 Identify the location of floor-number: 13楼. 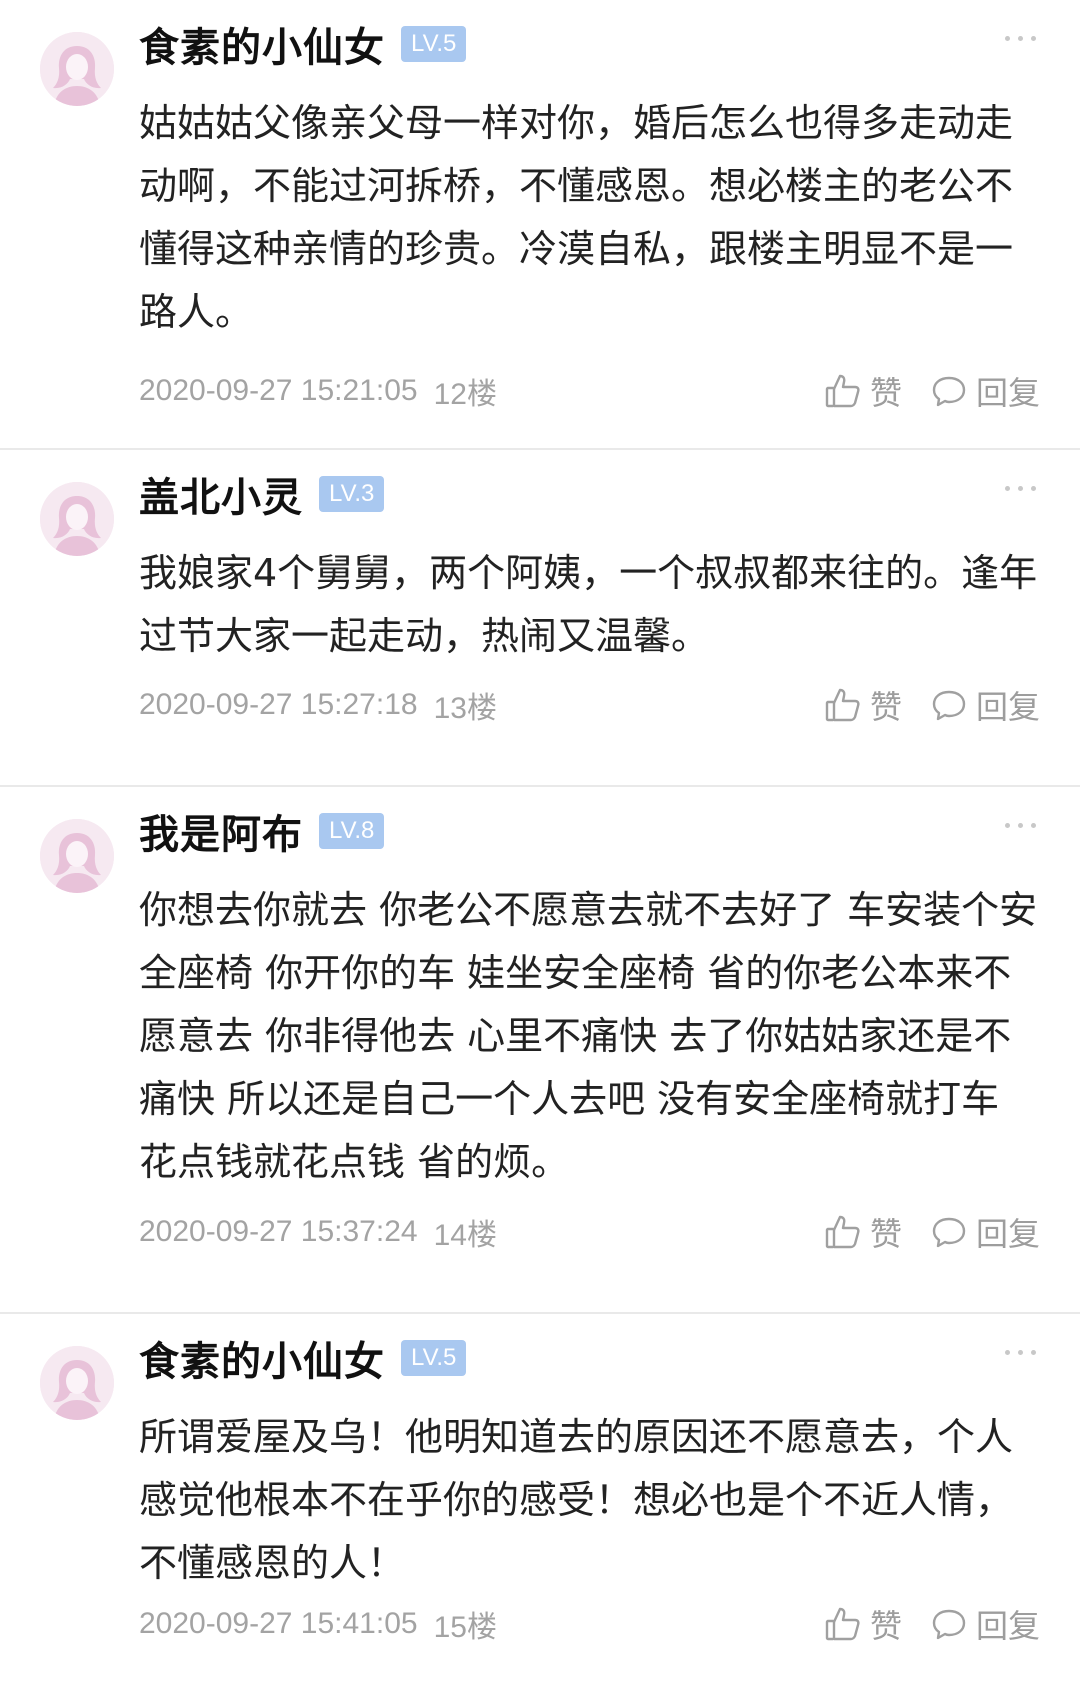
(465, 708).